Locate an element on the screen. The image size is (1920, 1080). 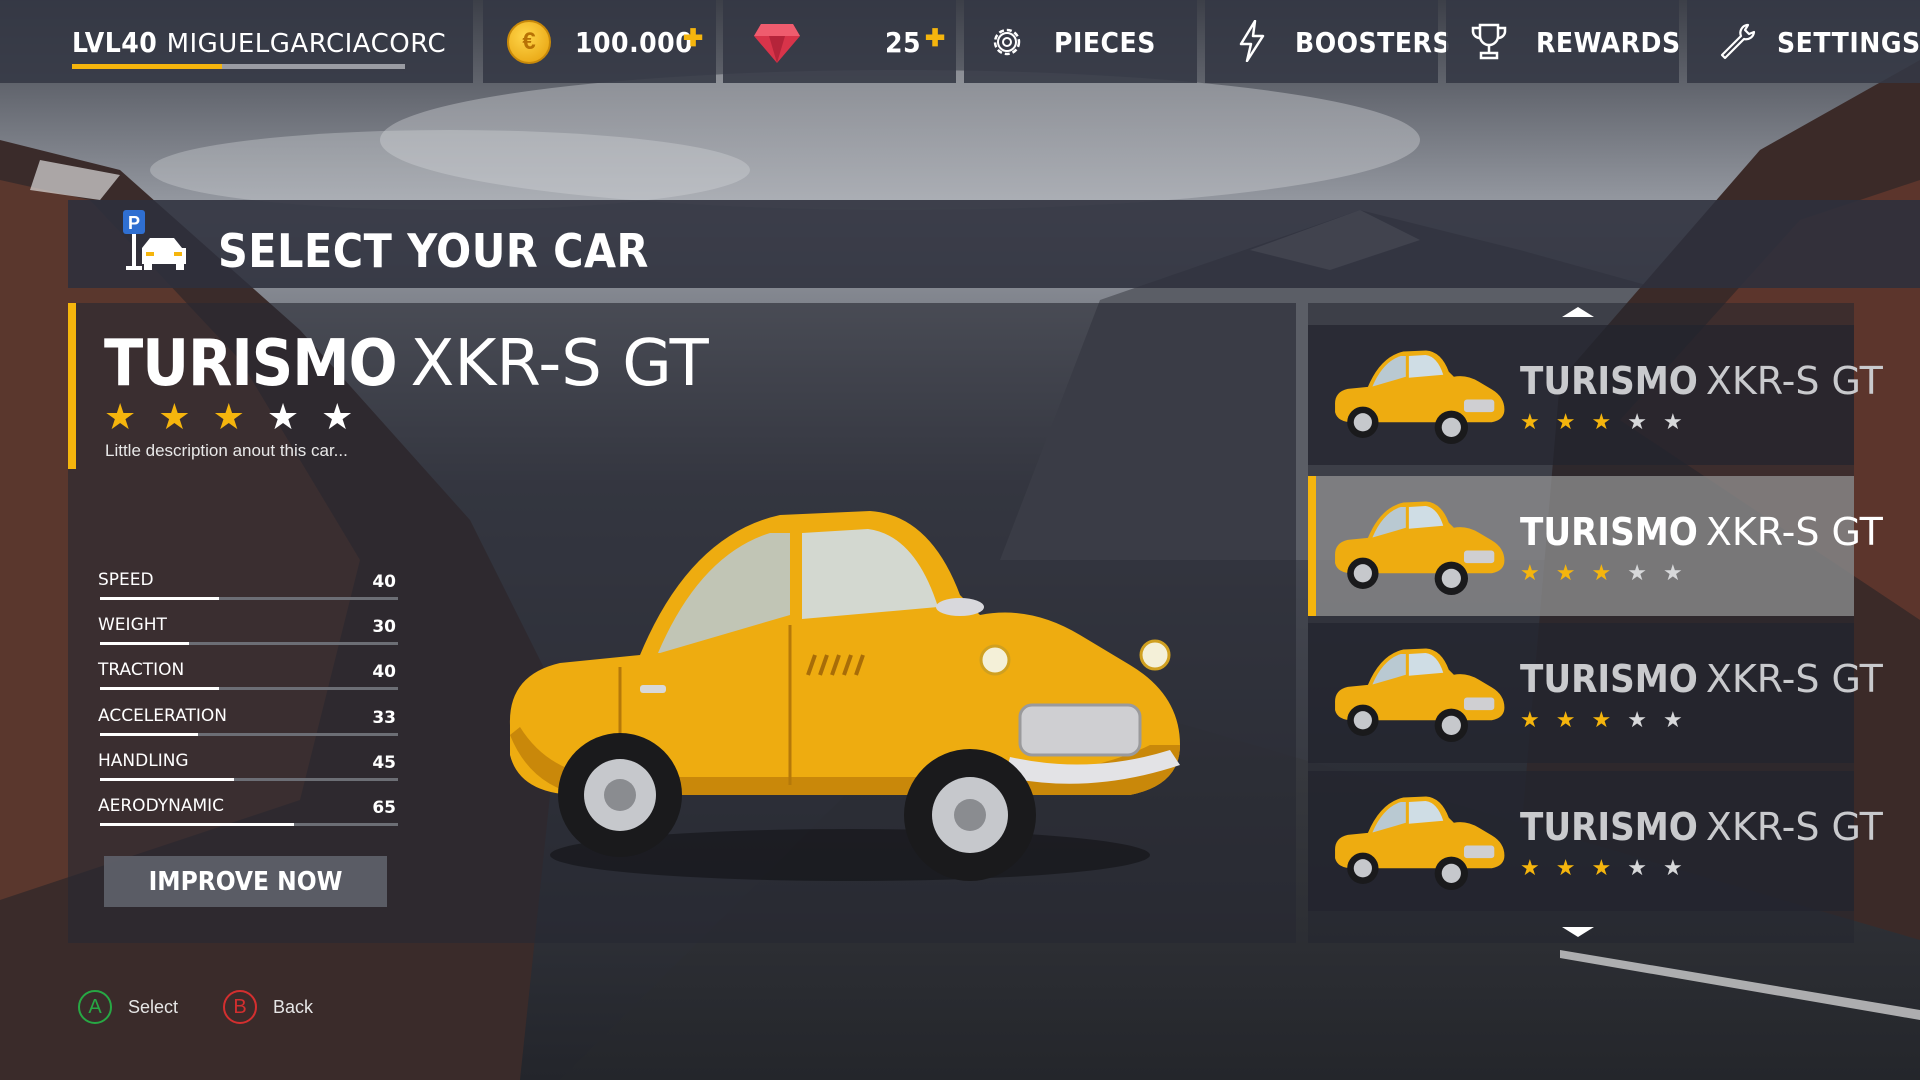
stat-traction: TRACTION 40 is located at coordinates (248, 680).